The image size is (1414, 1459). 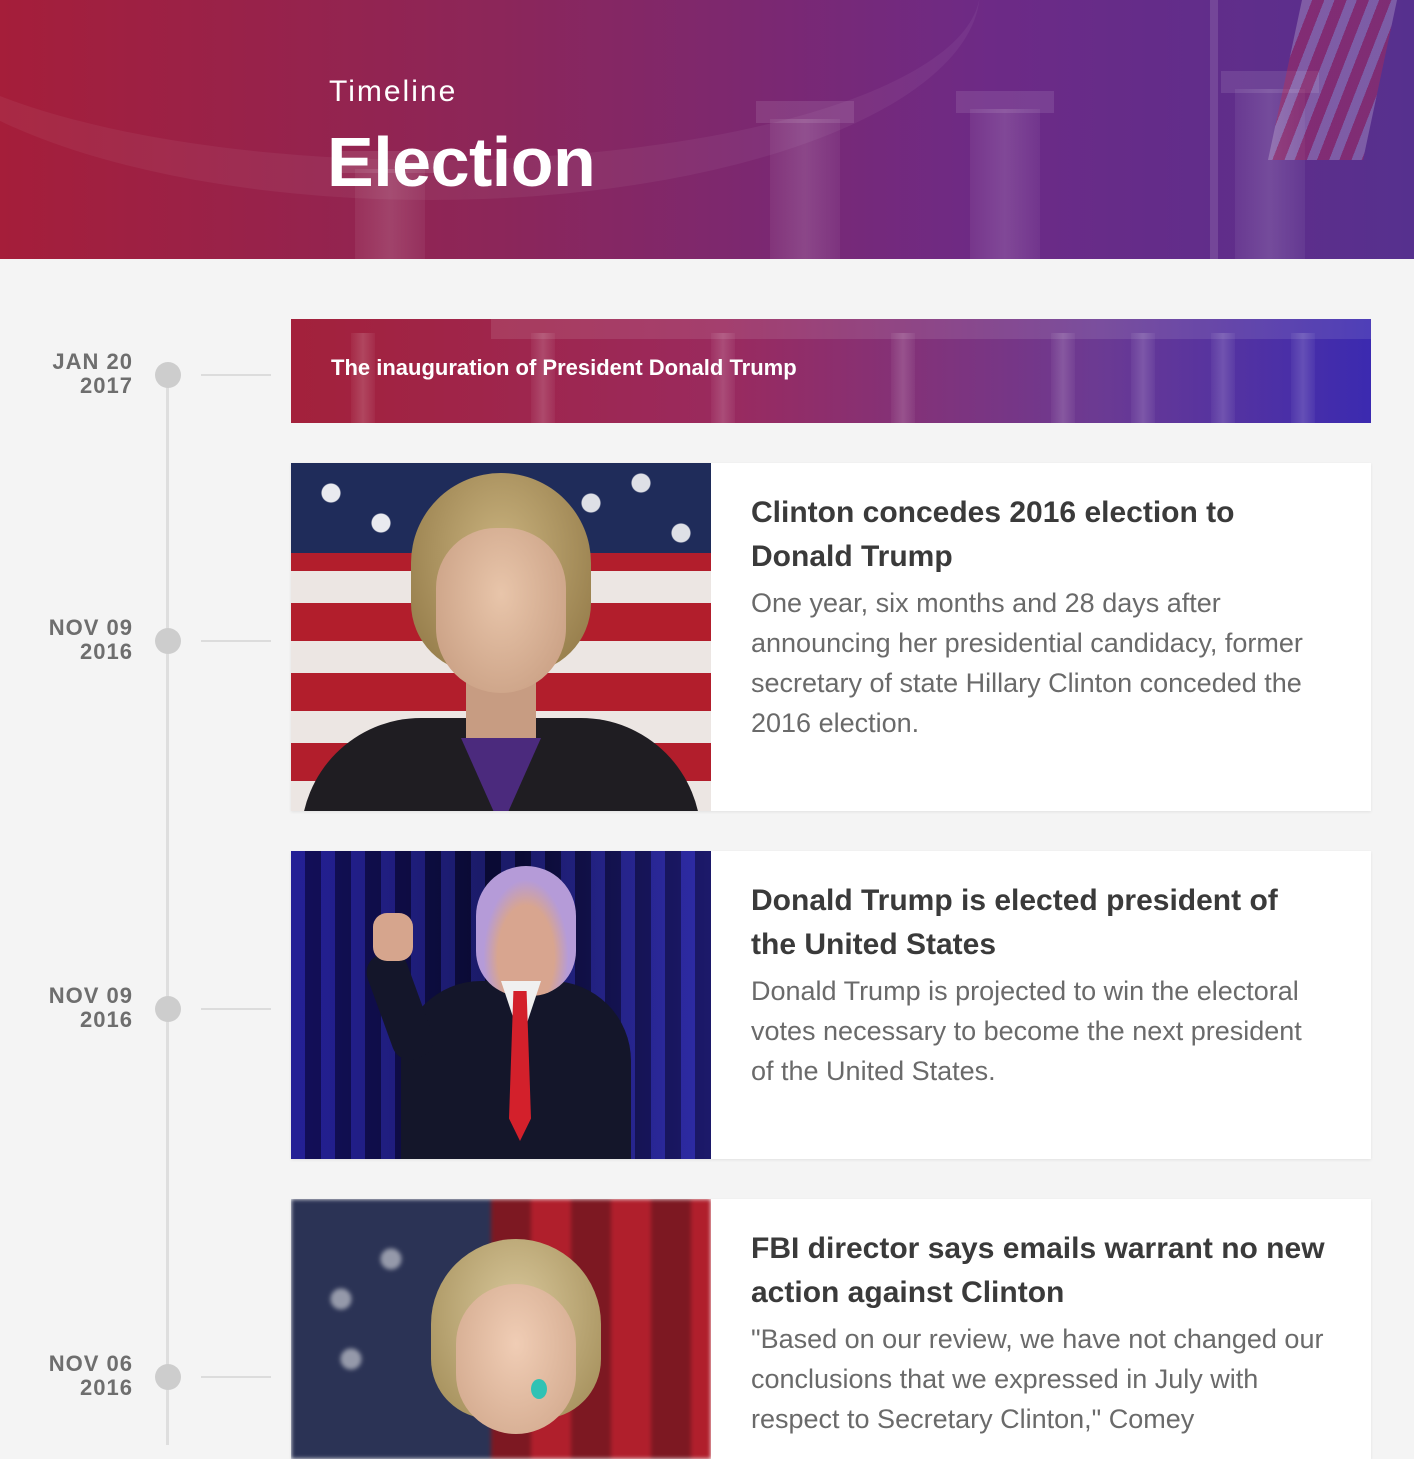 What do you see at coordinates (140, 380) in the screenshot?
I see `timeline-marker: JAN 20 2017` at bounding box center [140, 380].